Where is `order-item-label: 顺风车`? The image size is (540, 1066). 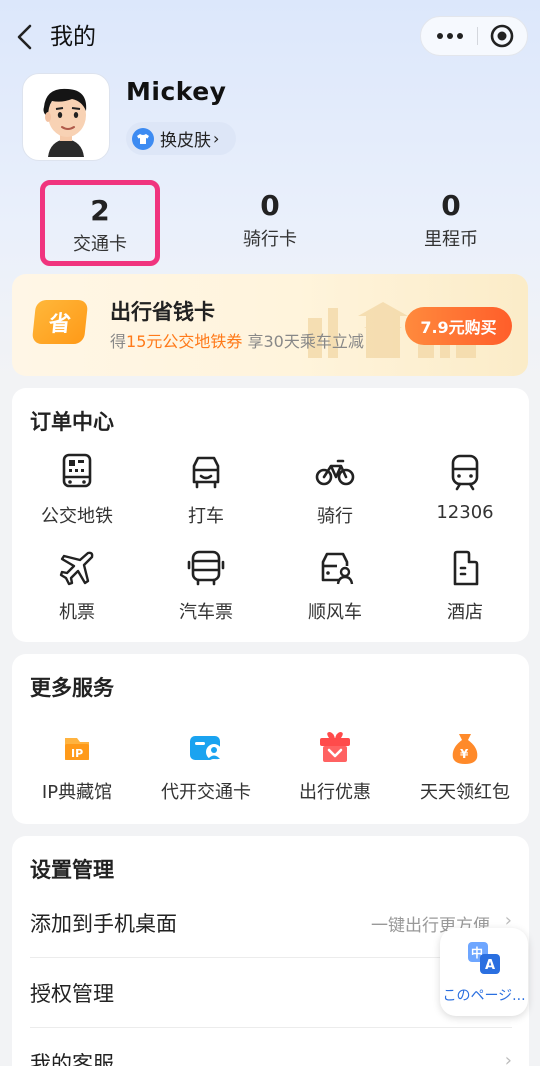
order-item-label: 顺风车 is located at coordinates (335, 612).